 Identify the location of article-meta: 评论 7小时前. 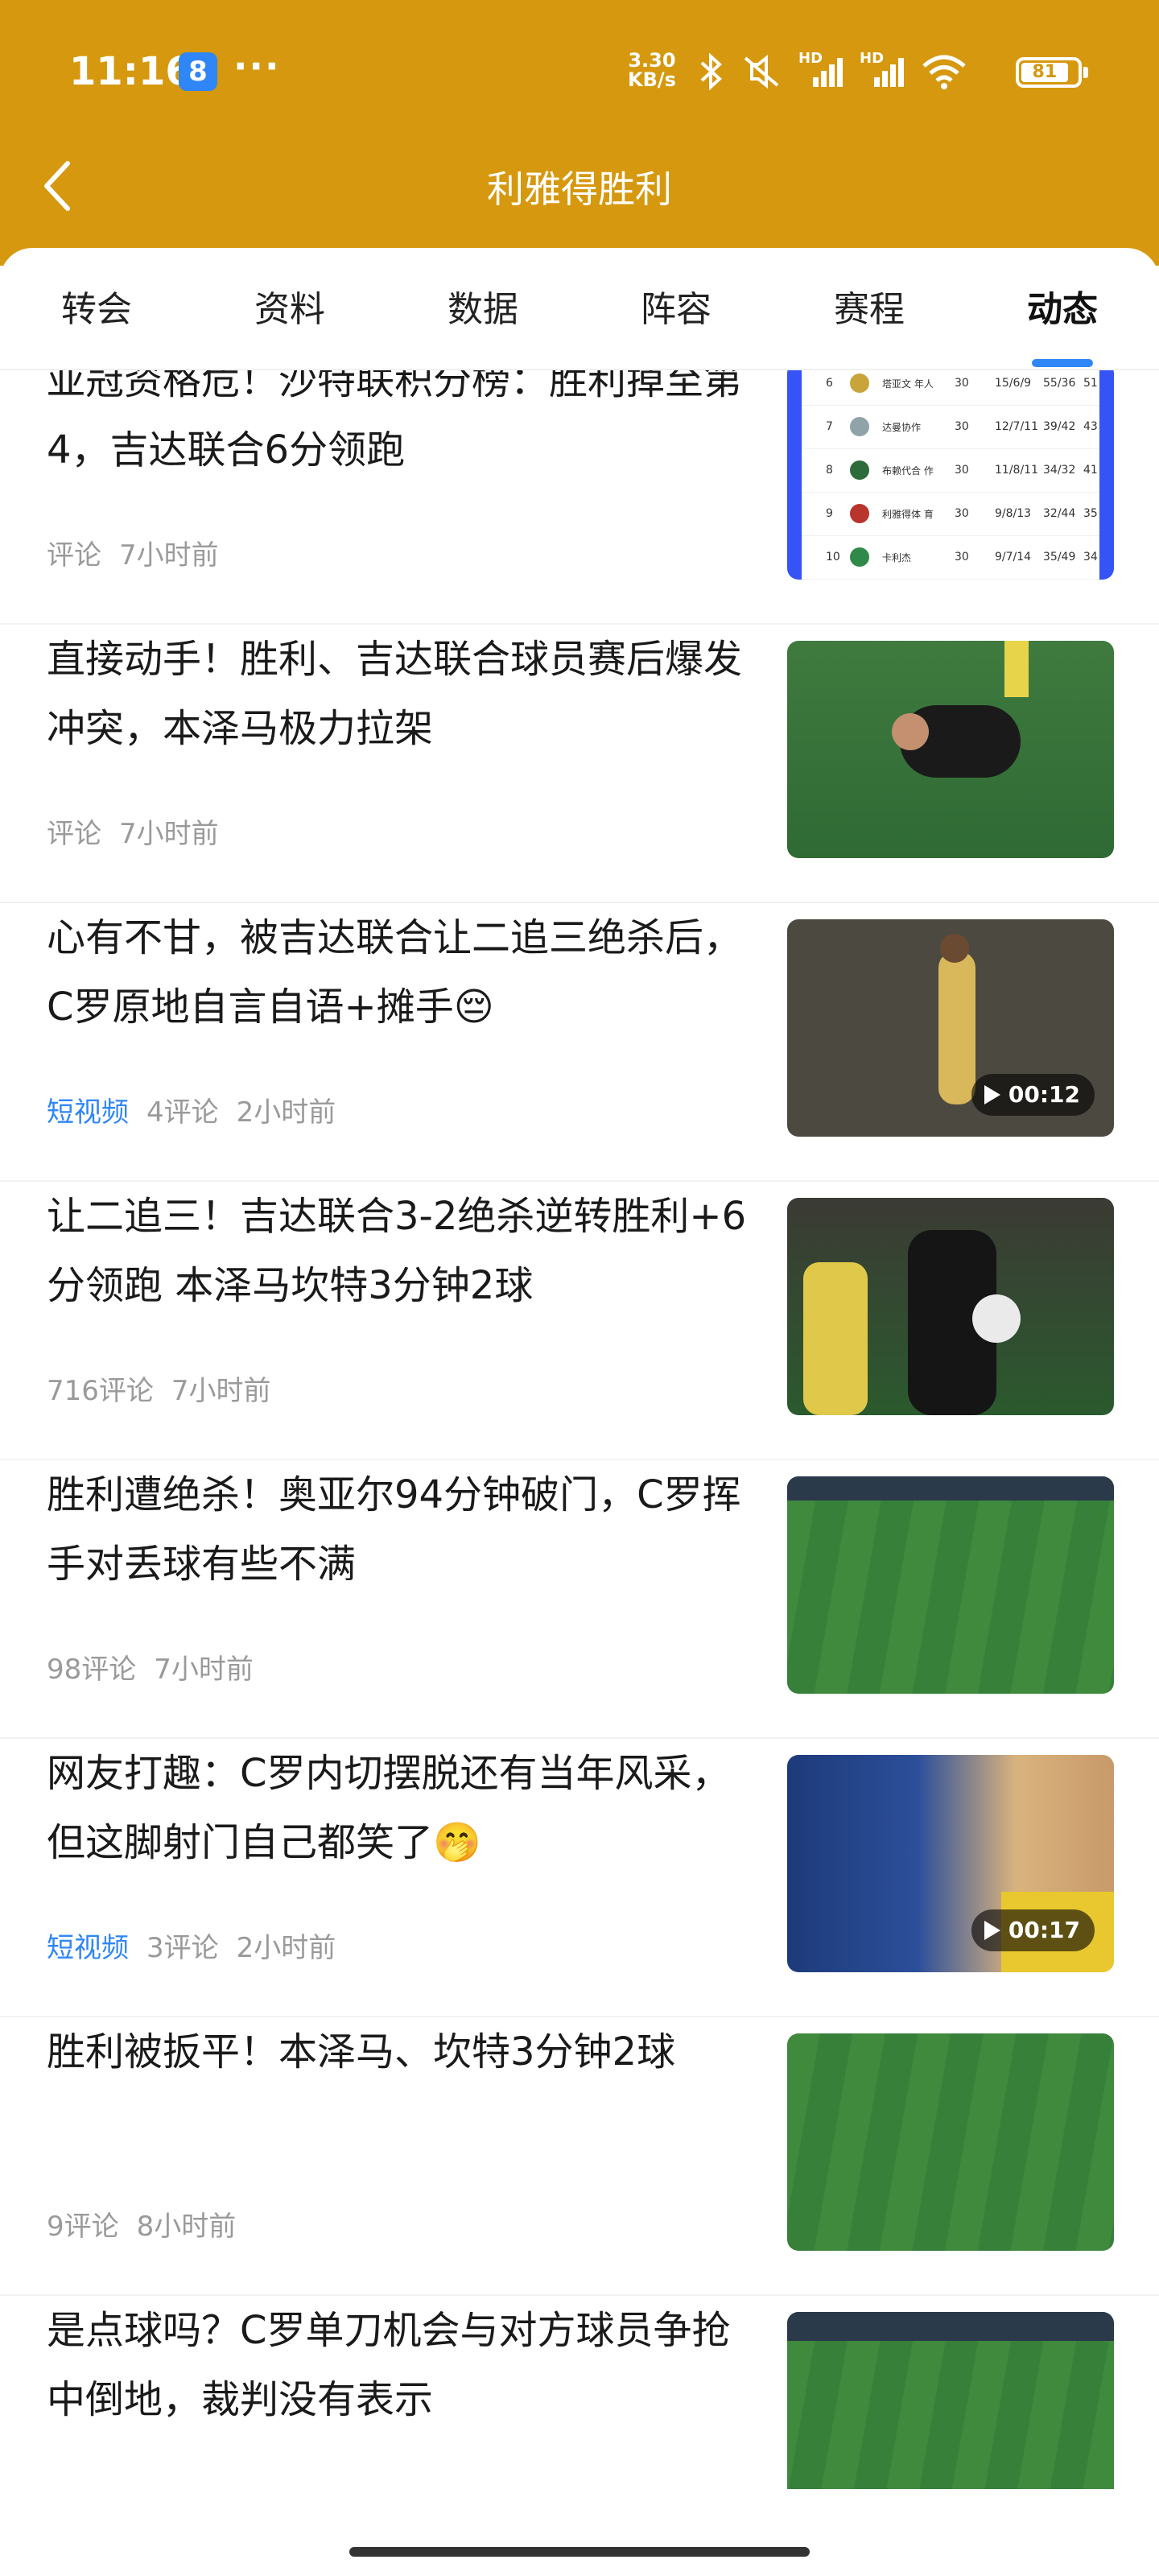
(133, 831).